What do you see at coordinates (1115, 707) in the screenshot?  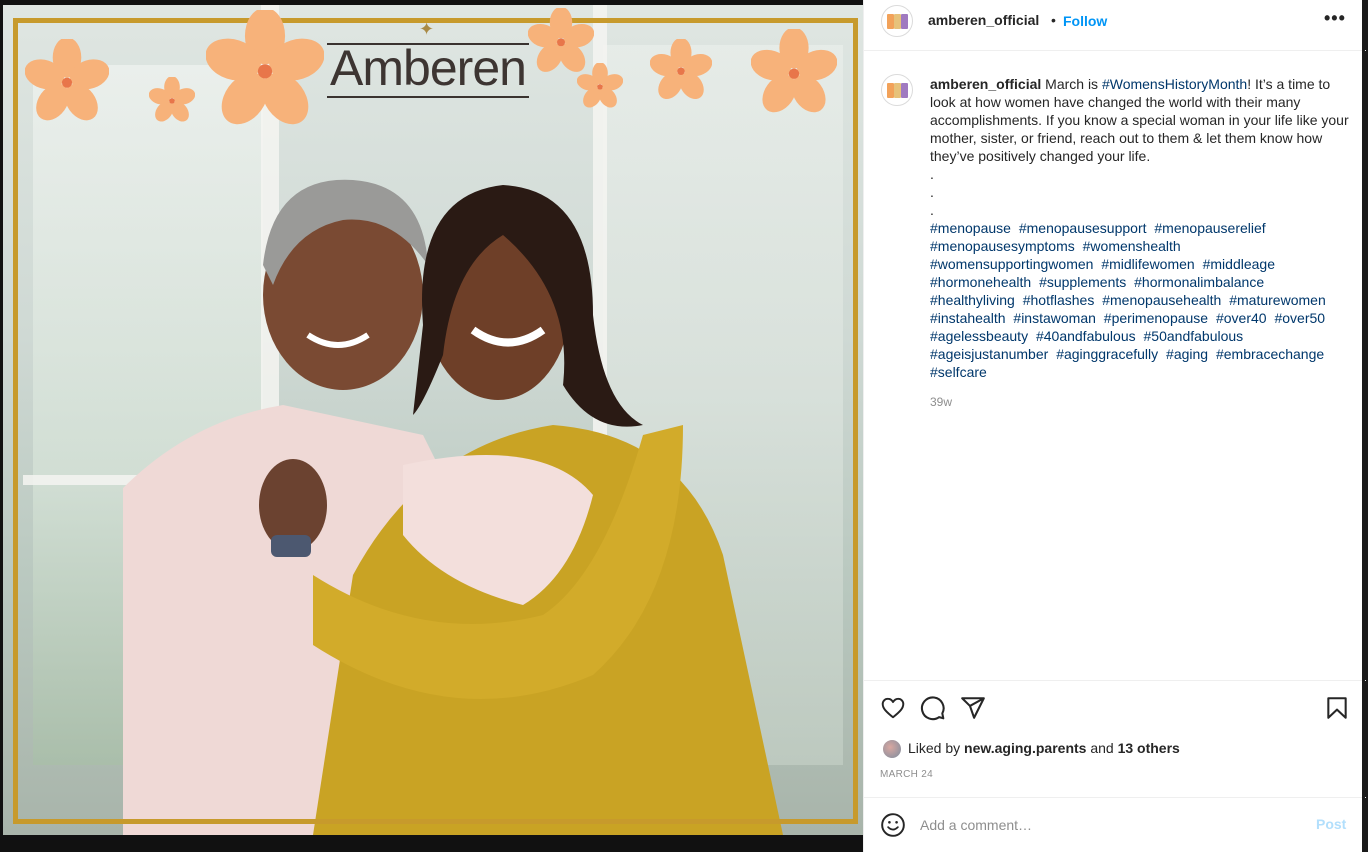 I see `action-bar` at bounding box center [1115, 707].